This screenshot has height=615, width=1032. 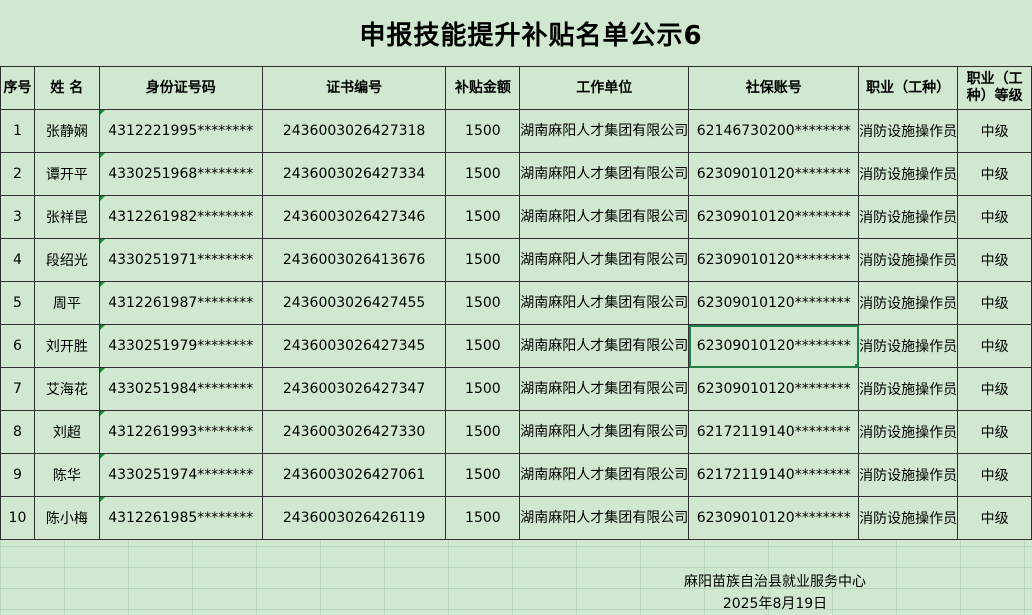 What do you see at coordinates (180, 303) in the screenshot?
I see `cell-id-number: 4312261987********` at bounding box center [180, 303].